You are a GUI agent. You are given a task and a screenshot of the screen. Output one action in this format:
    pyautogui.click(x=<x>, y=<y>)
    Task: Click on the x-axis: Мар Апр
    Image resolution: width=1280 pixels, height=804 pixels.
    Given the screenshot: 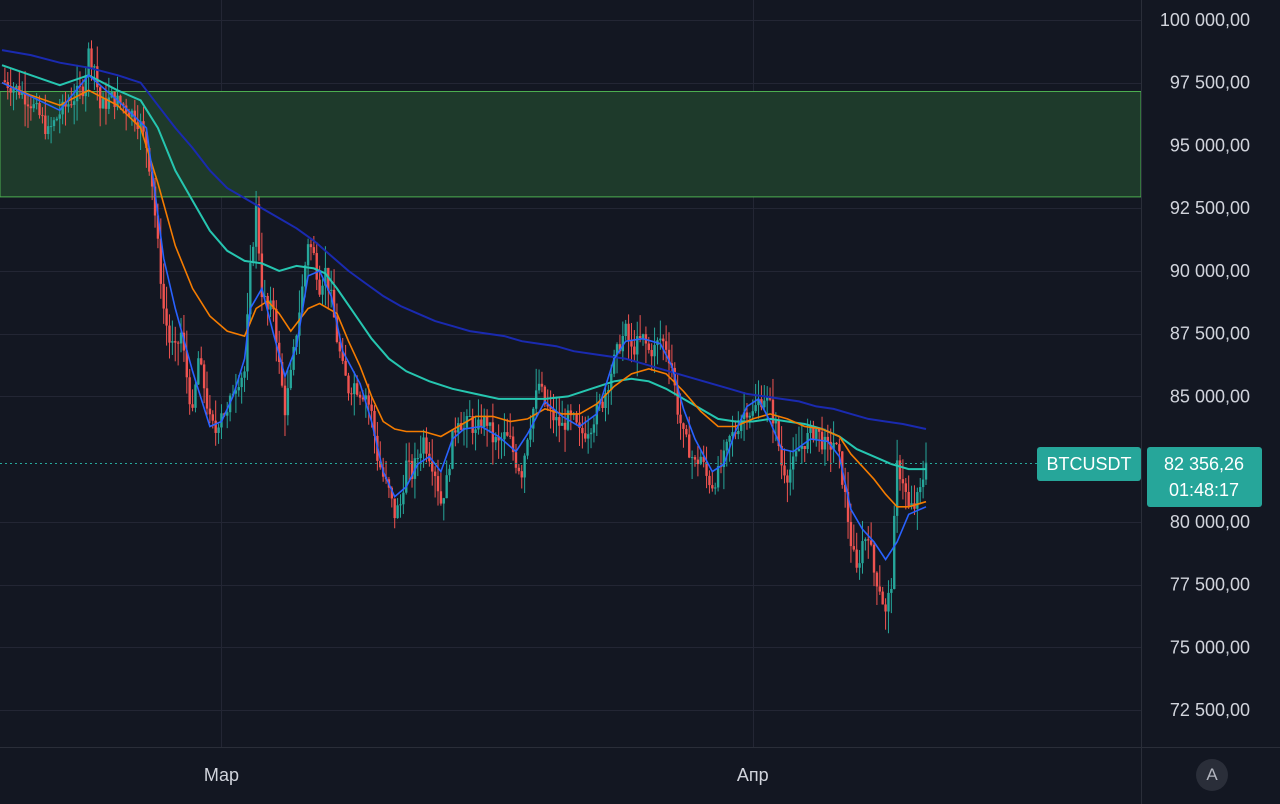 What is the action you would take?
    pyautogui.click(x=486, y=775)
    